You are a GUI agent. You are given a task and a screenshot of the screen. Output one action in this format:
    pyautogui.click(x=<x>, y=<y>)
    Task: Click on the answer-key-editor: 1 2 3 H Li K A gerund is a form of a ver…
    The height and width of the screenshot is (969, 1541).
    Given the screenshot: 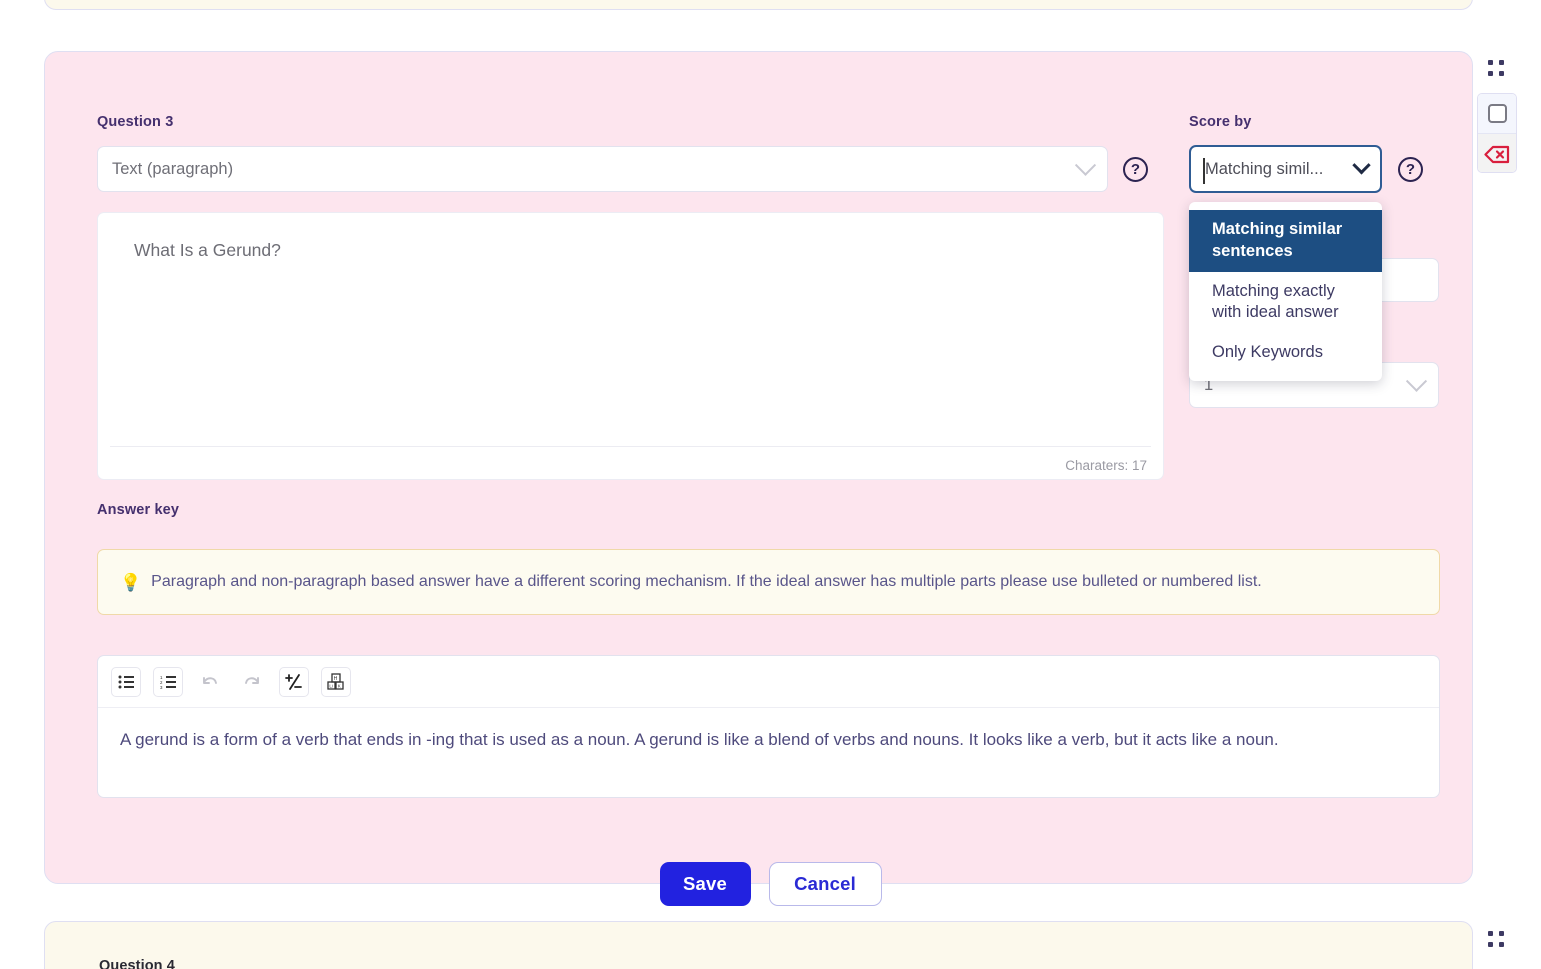 What is the action you would take?
    pyautogui.click(x=768, y=726)
    